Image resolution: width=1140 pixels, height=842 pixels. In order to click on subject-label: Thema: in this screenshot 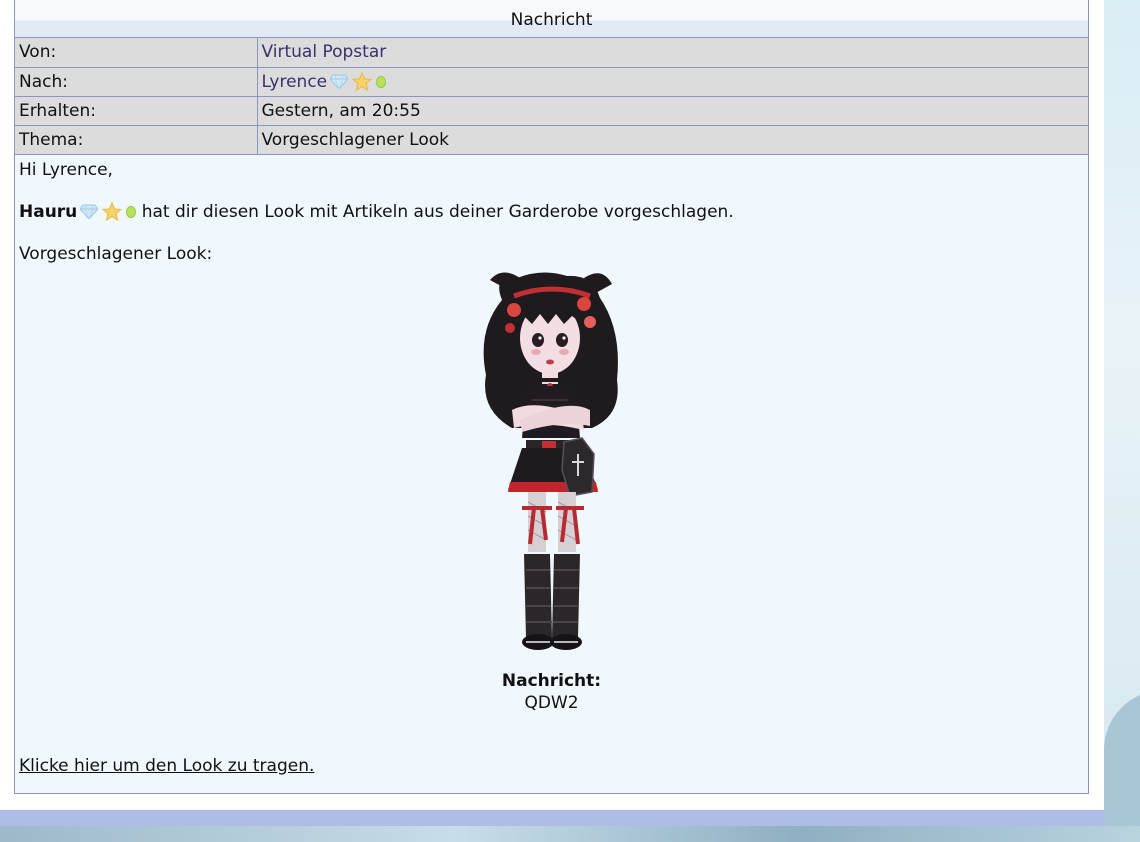, I will do `click(136, 140)`.